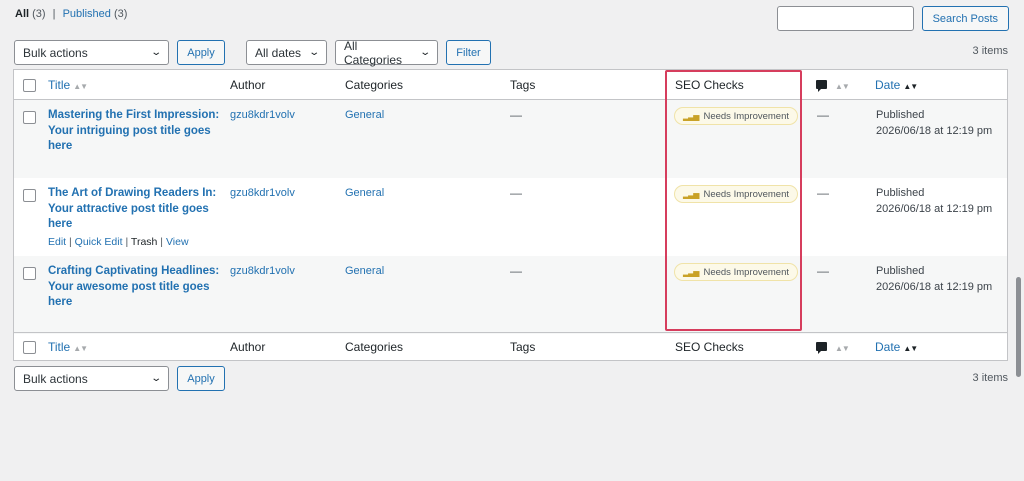 The height and width of the screenshot is (481, 1024). Describe the element at coordinates (278, 52) in the screenshot. I see `dates-label: All dates` at that location.